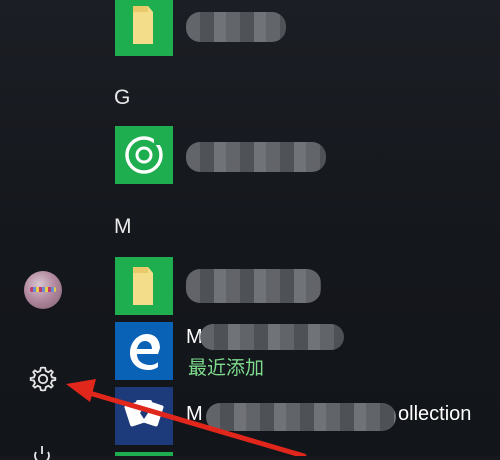 The image size is (500, 460). I want to click on avatar-pattern, so click(43, 289).